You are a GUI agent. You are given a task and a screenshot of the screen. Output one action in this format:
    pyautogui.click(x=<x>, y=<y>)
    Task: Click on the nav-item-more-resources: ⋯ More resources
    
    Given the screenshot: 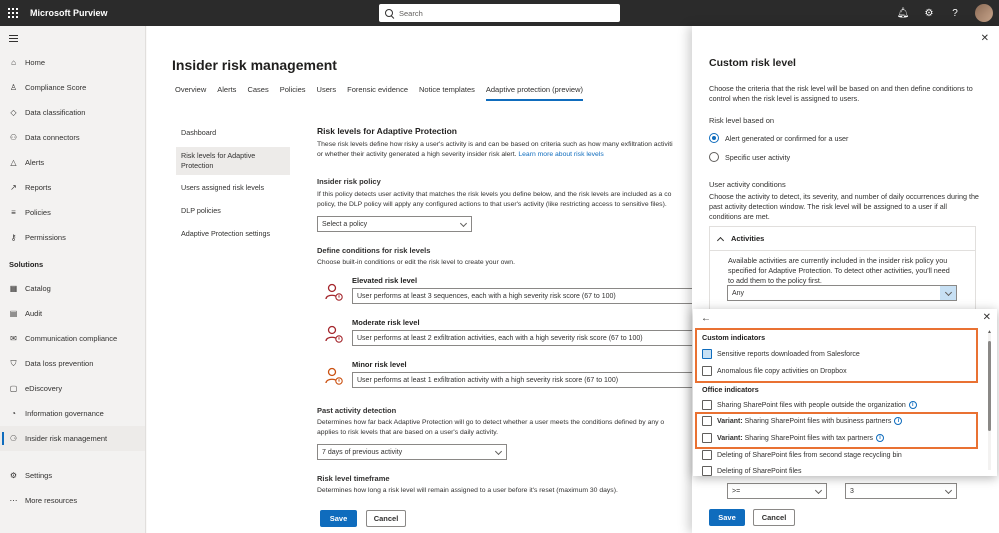 What is the action you would take?
    pyautogui.click(x=72, y=500)
    